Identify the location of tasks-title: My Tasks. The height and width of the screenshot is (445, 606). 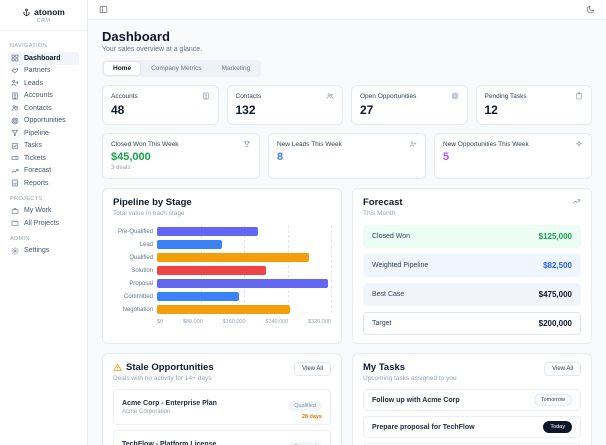
(384, 367).